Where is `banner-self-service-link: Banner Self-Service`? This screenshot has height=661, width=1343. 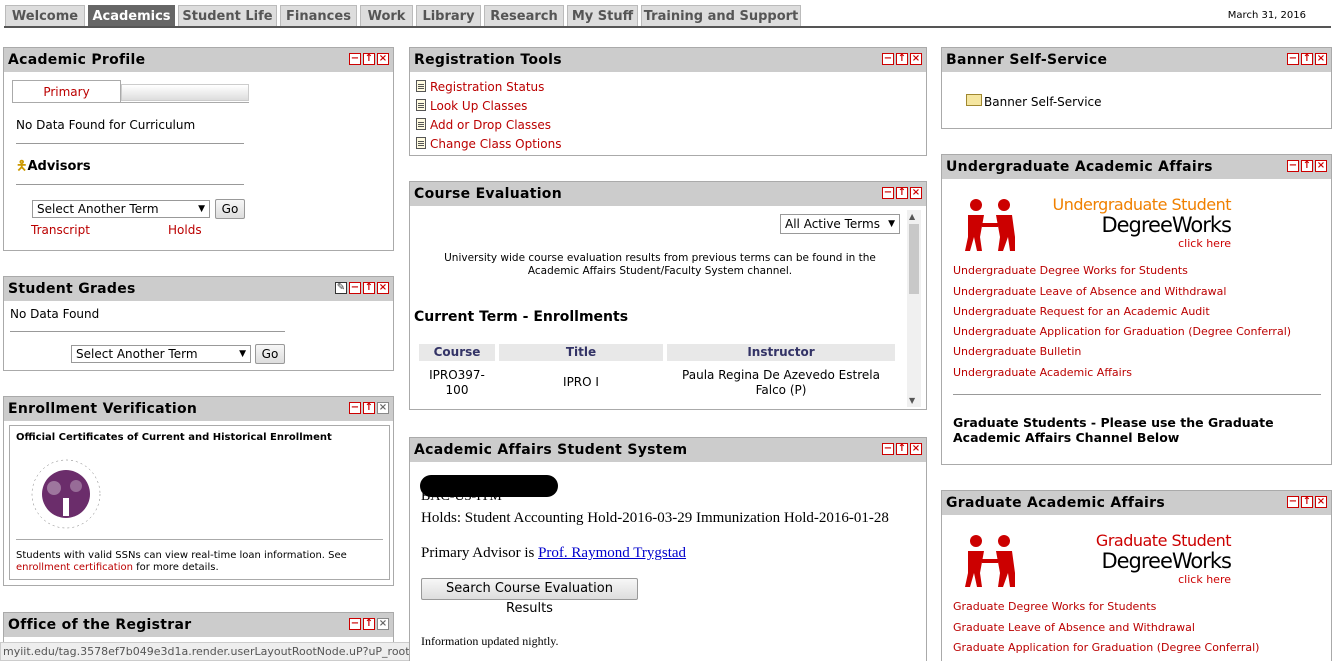 banner-self-service-link: Banner Self-Service is located at coordinates (1034, 101).